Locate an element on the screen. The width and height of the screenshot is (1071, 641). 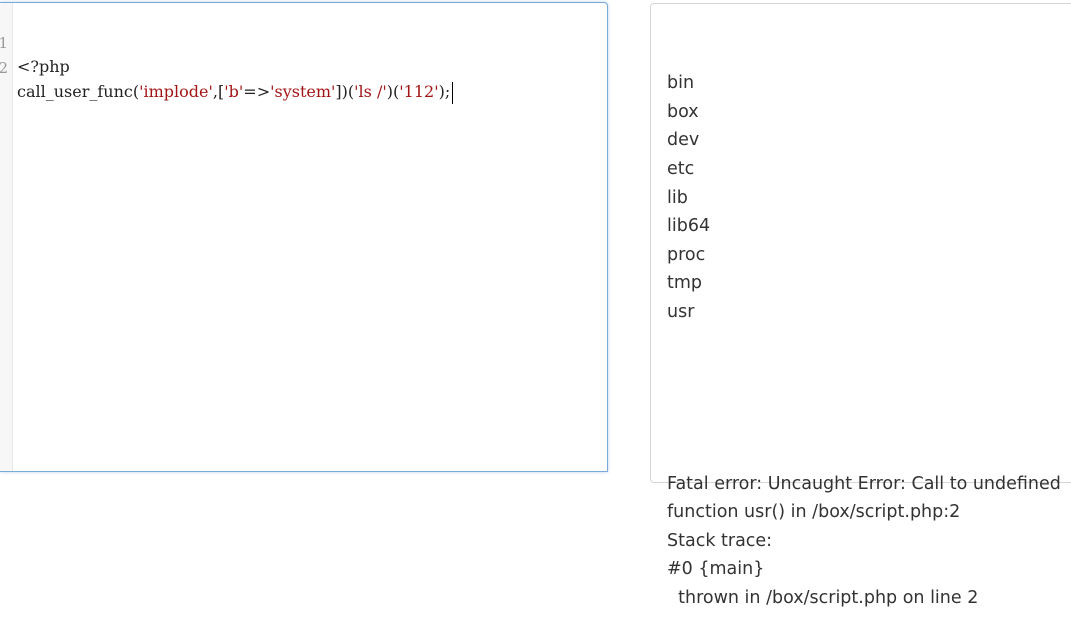
listing-entry: box is located at coordinates (683, 111).